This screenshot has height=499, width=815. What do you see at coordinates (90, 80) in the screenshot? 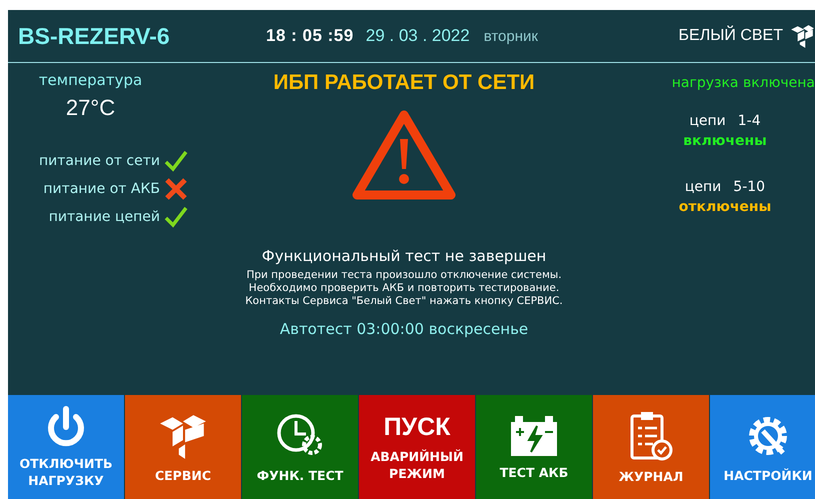
I see `temperature-label: температура` at bounding box center [90, 80].